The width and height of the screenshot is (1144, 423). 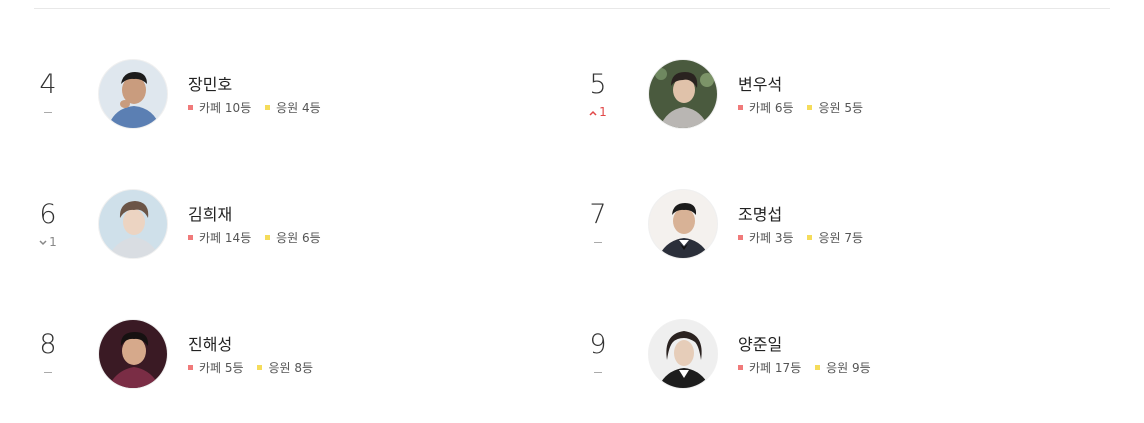 What do you see at coordinates (861, 368) in the screenshot?
I see `cheer-rank: 9등` at bounding box center [861, 368].